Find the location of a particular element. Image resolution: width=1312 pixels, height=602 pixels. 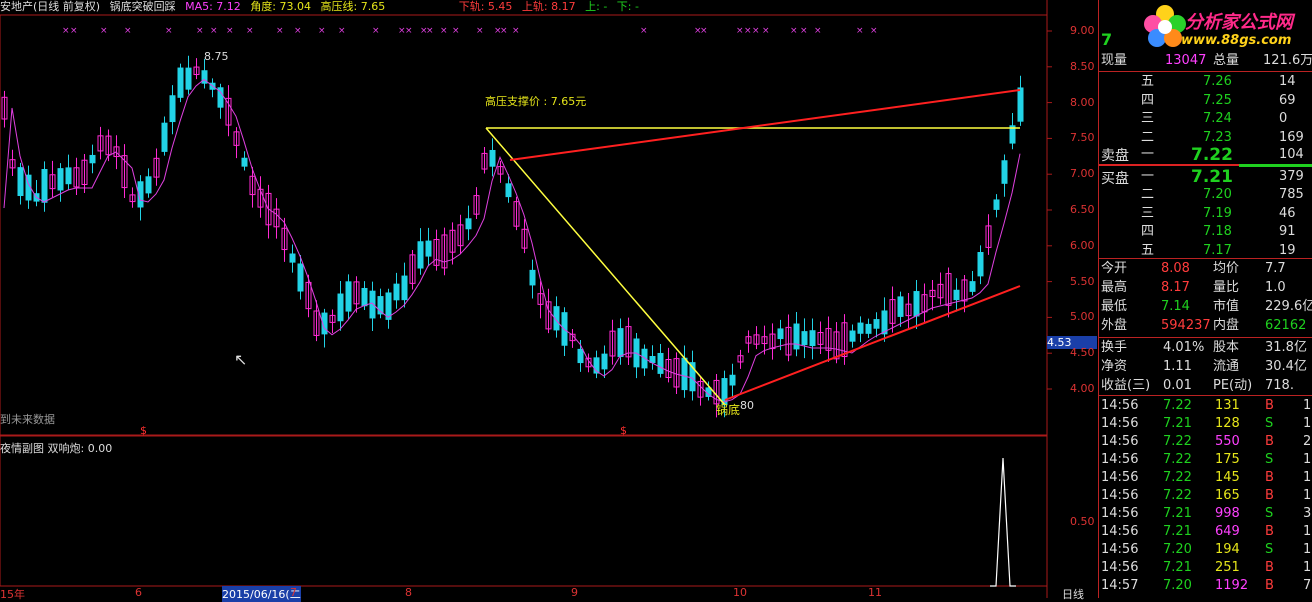

price-tick: 8.00 is located at coordinates (1082, 102).